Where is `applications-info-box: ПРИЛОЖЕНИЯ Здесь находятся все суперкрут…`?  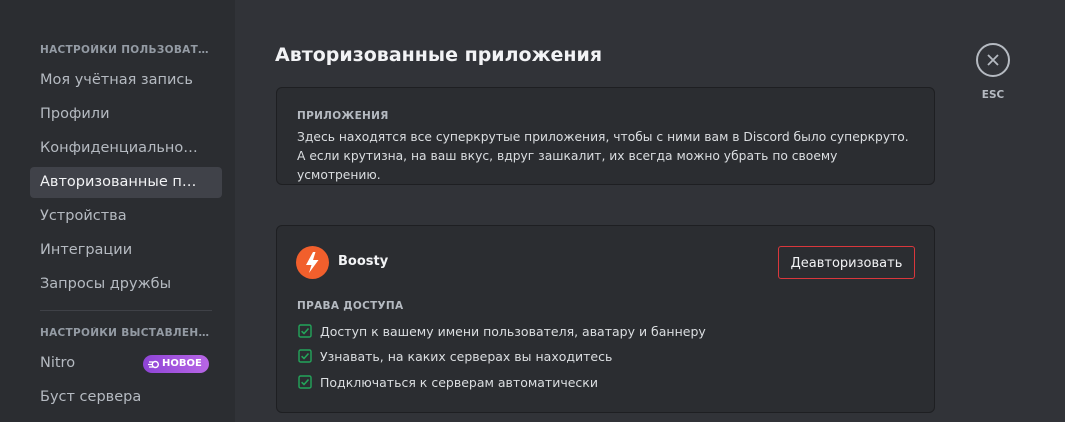 applications-info-box: ПРИЛОЖЕНИЯ Здесь находятся все суперкрут… is located at coordinates (605, 136).